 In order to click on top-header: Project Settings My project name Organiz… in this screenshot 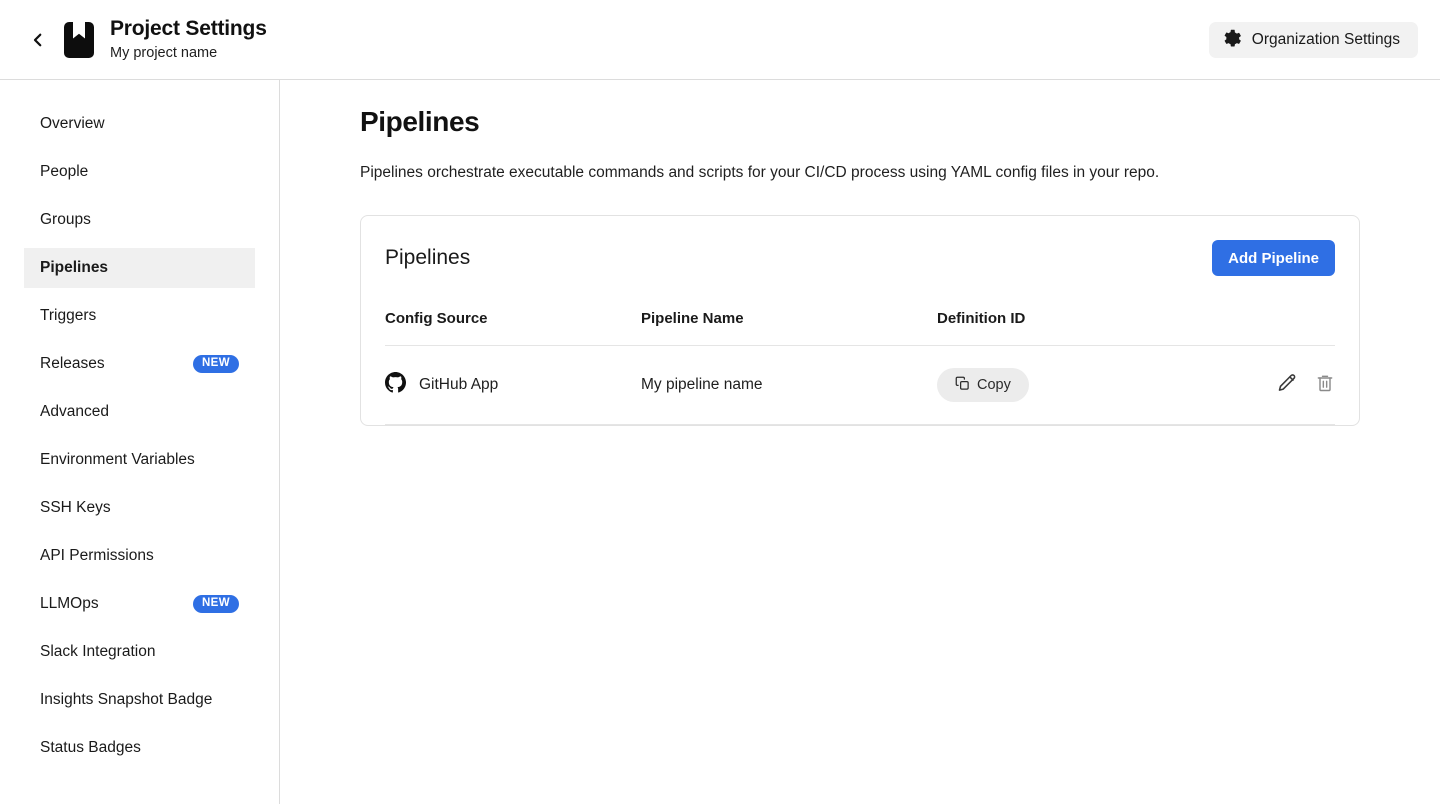, I will do `click(720, 40)`.